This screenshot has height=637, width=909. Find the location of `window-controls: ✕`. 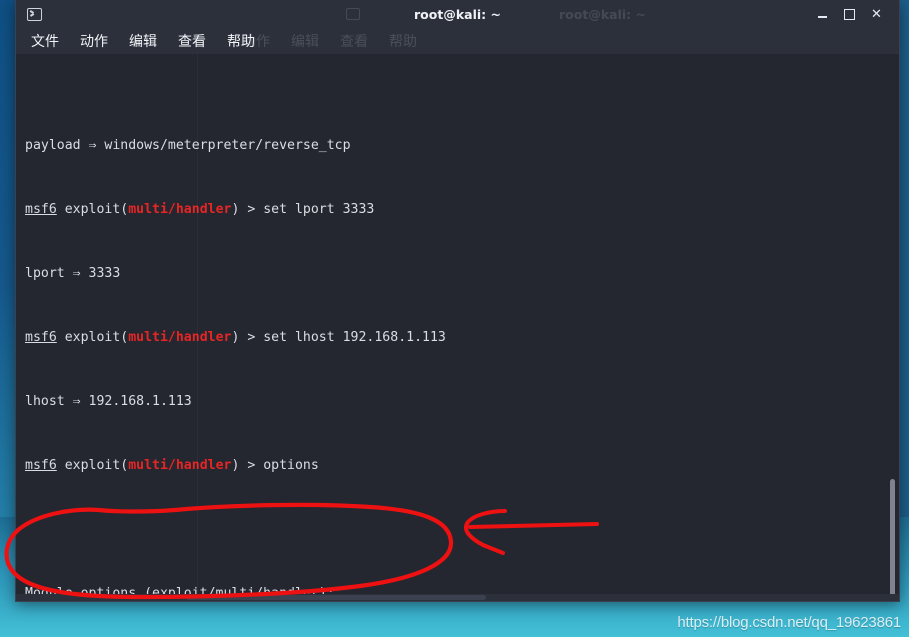

window-controls: ✕ is located at coordinates (854, 14).